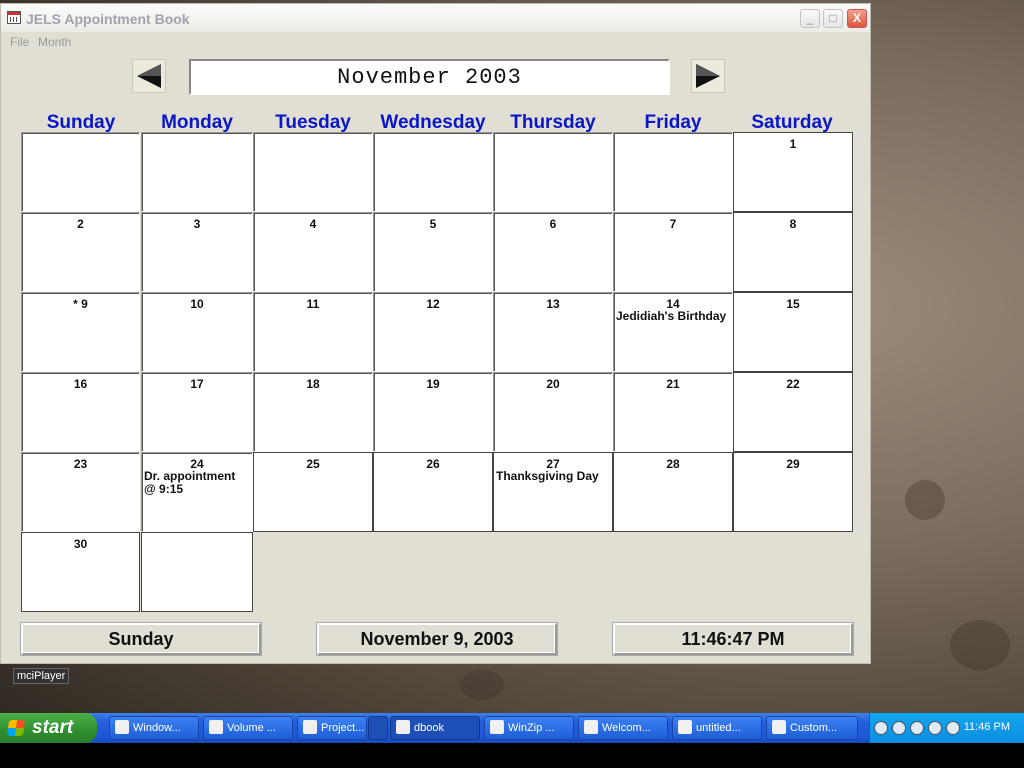  Describe the element at coordinates (793, 492) in the screenshot. I see `calendar-cell-day: 29` at that location.